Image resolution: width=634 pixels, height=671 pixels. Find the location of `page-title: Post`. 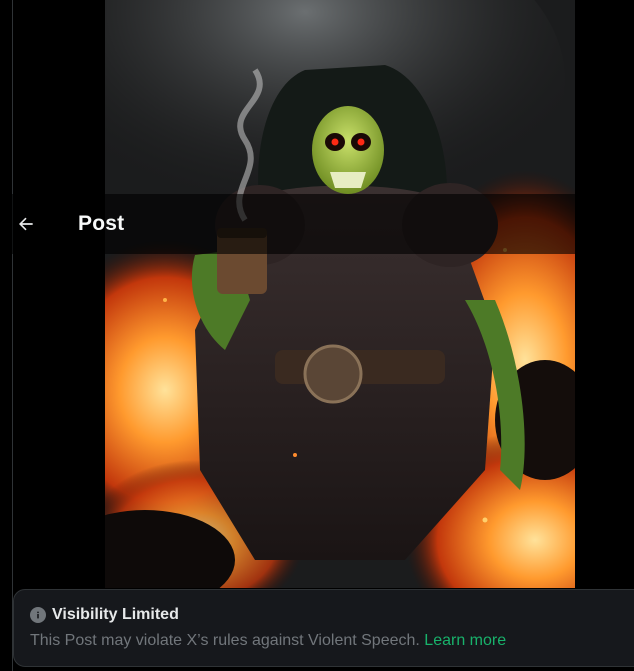

page-title: Post is located at coordinates (101, 223).